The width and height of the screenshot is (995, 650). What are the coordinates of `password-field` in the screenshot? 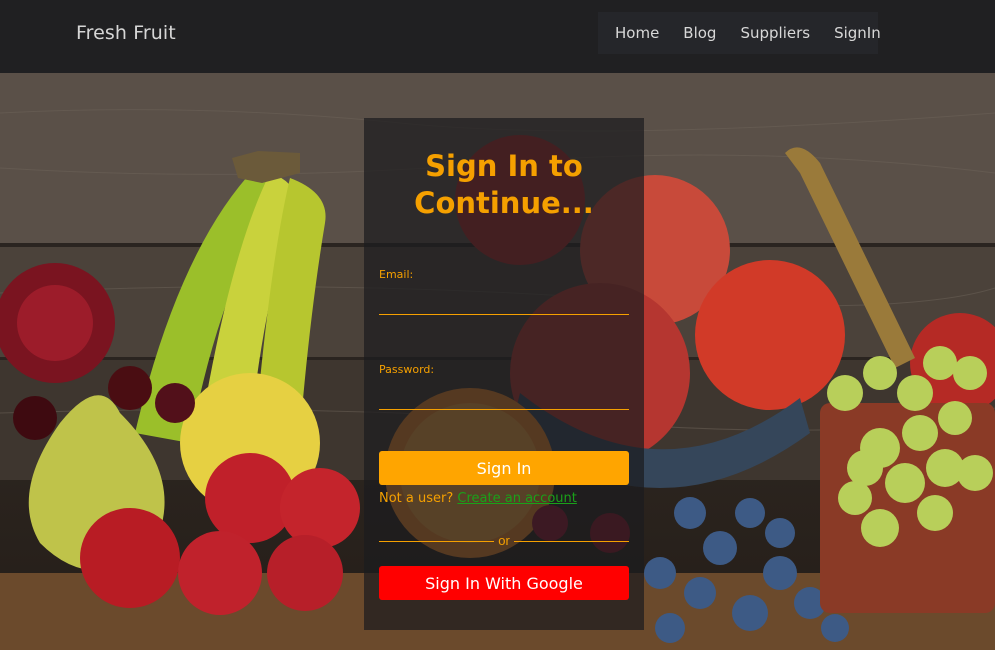 It's located at (504, 399).